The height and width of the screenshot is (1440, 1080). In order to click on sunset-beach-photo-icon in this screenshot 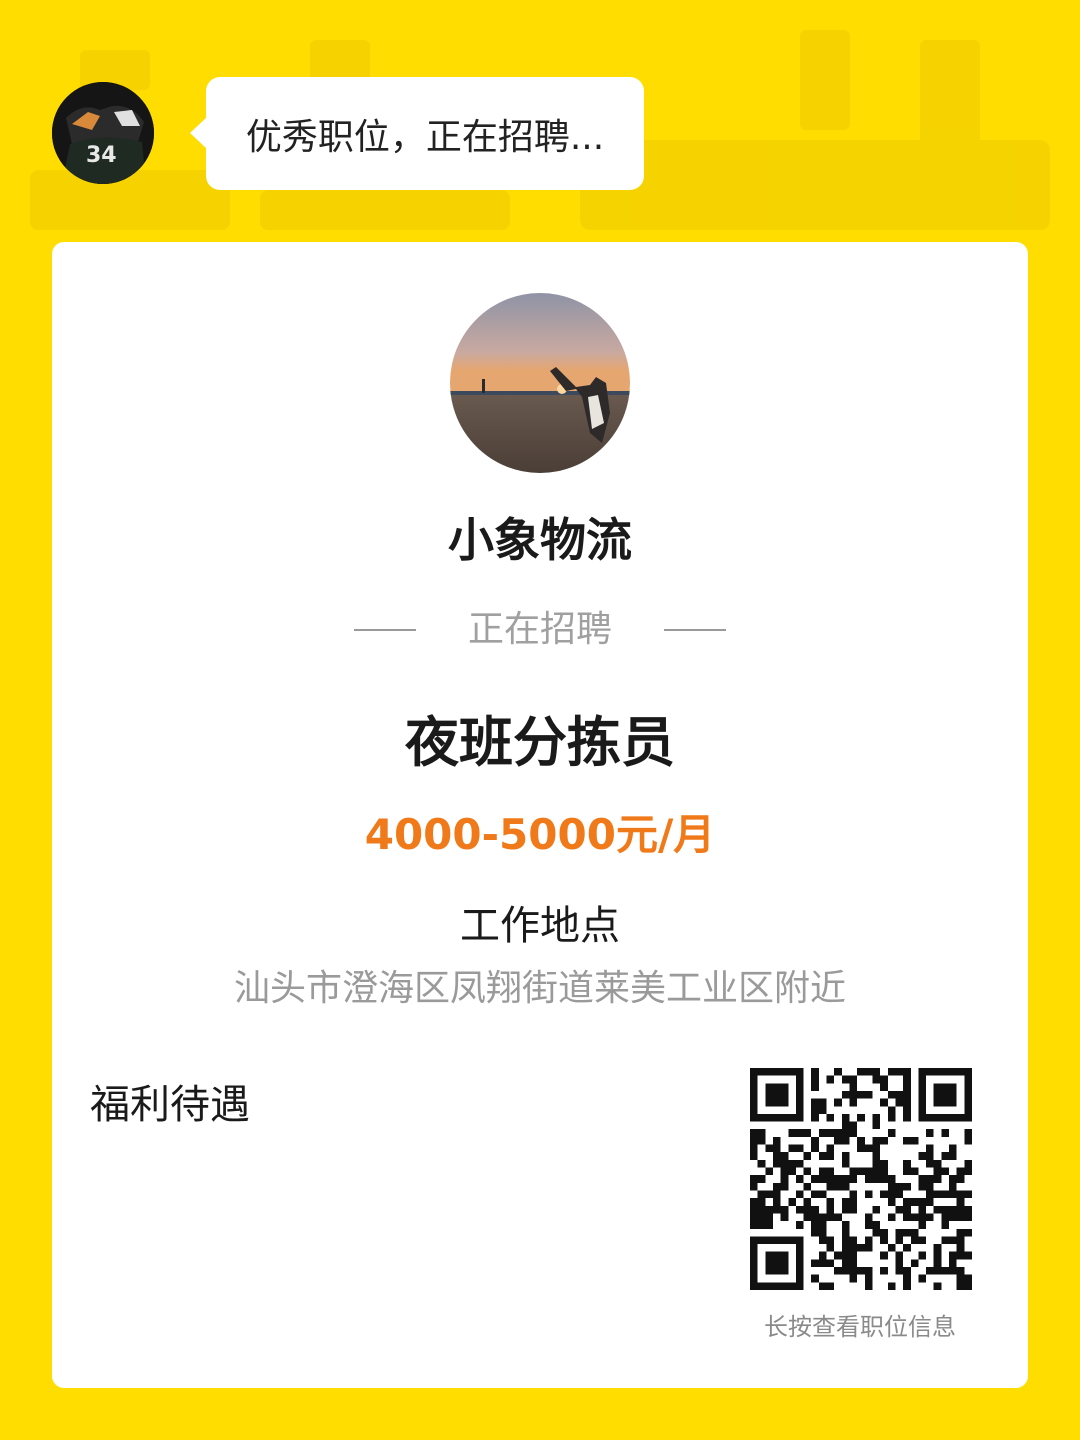, I will do `click(540, 383)`.